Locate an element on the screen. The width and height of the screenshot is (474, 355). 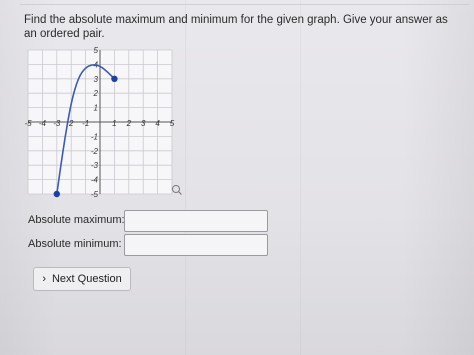
header-divider is located at coordinates (245, 4).